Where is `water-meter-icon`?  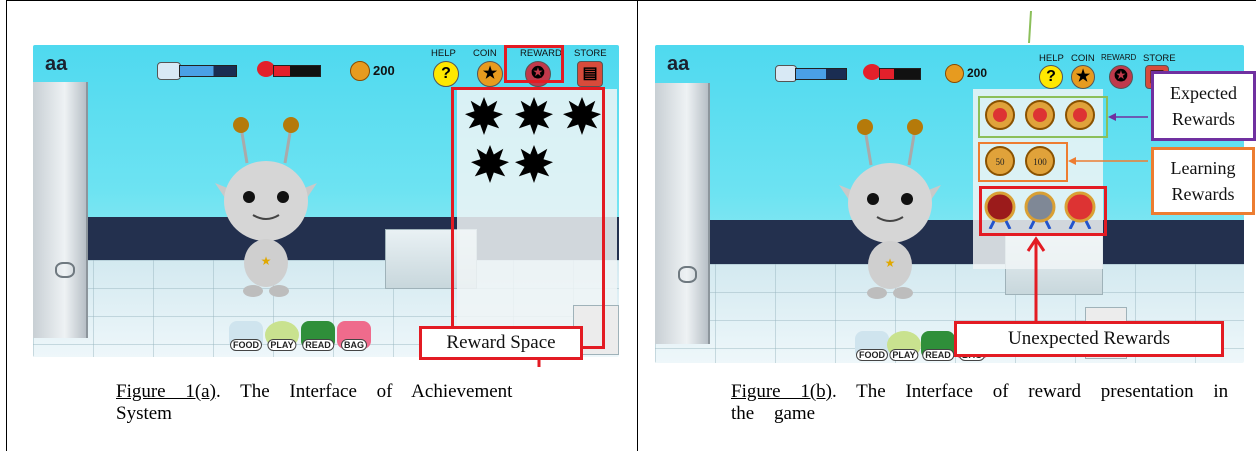
water-meter-icon is located at coordinates (169, 71).